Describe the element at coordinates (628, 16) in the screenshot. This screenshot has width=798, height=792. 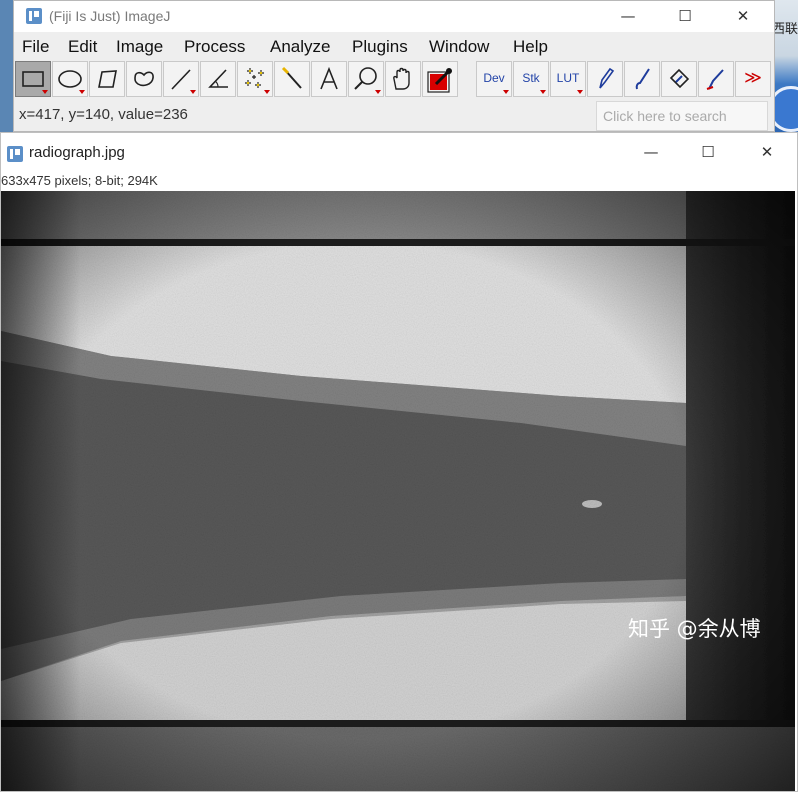
I see `minimize-button: —` at that location.